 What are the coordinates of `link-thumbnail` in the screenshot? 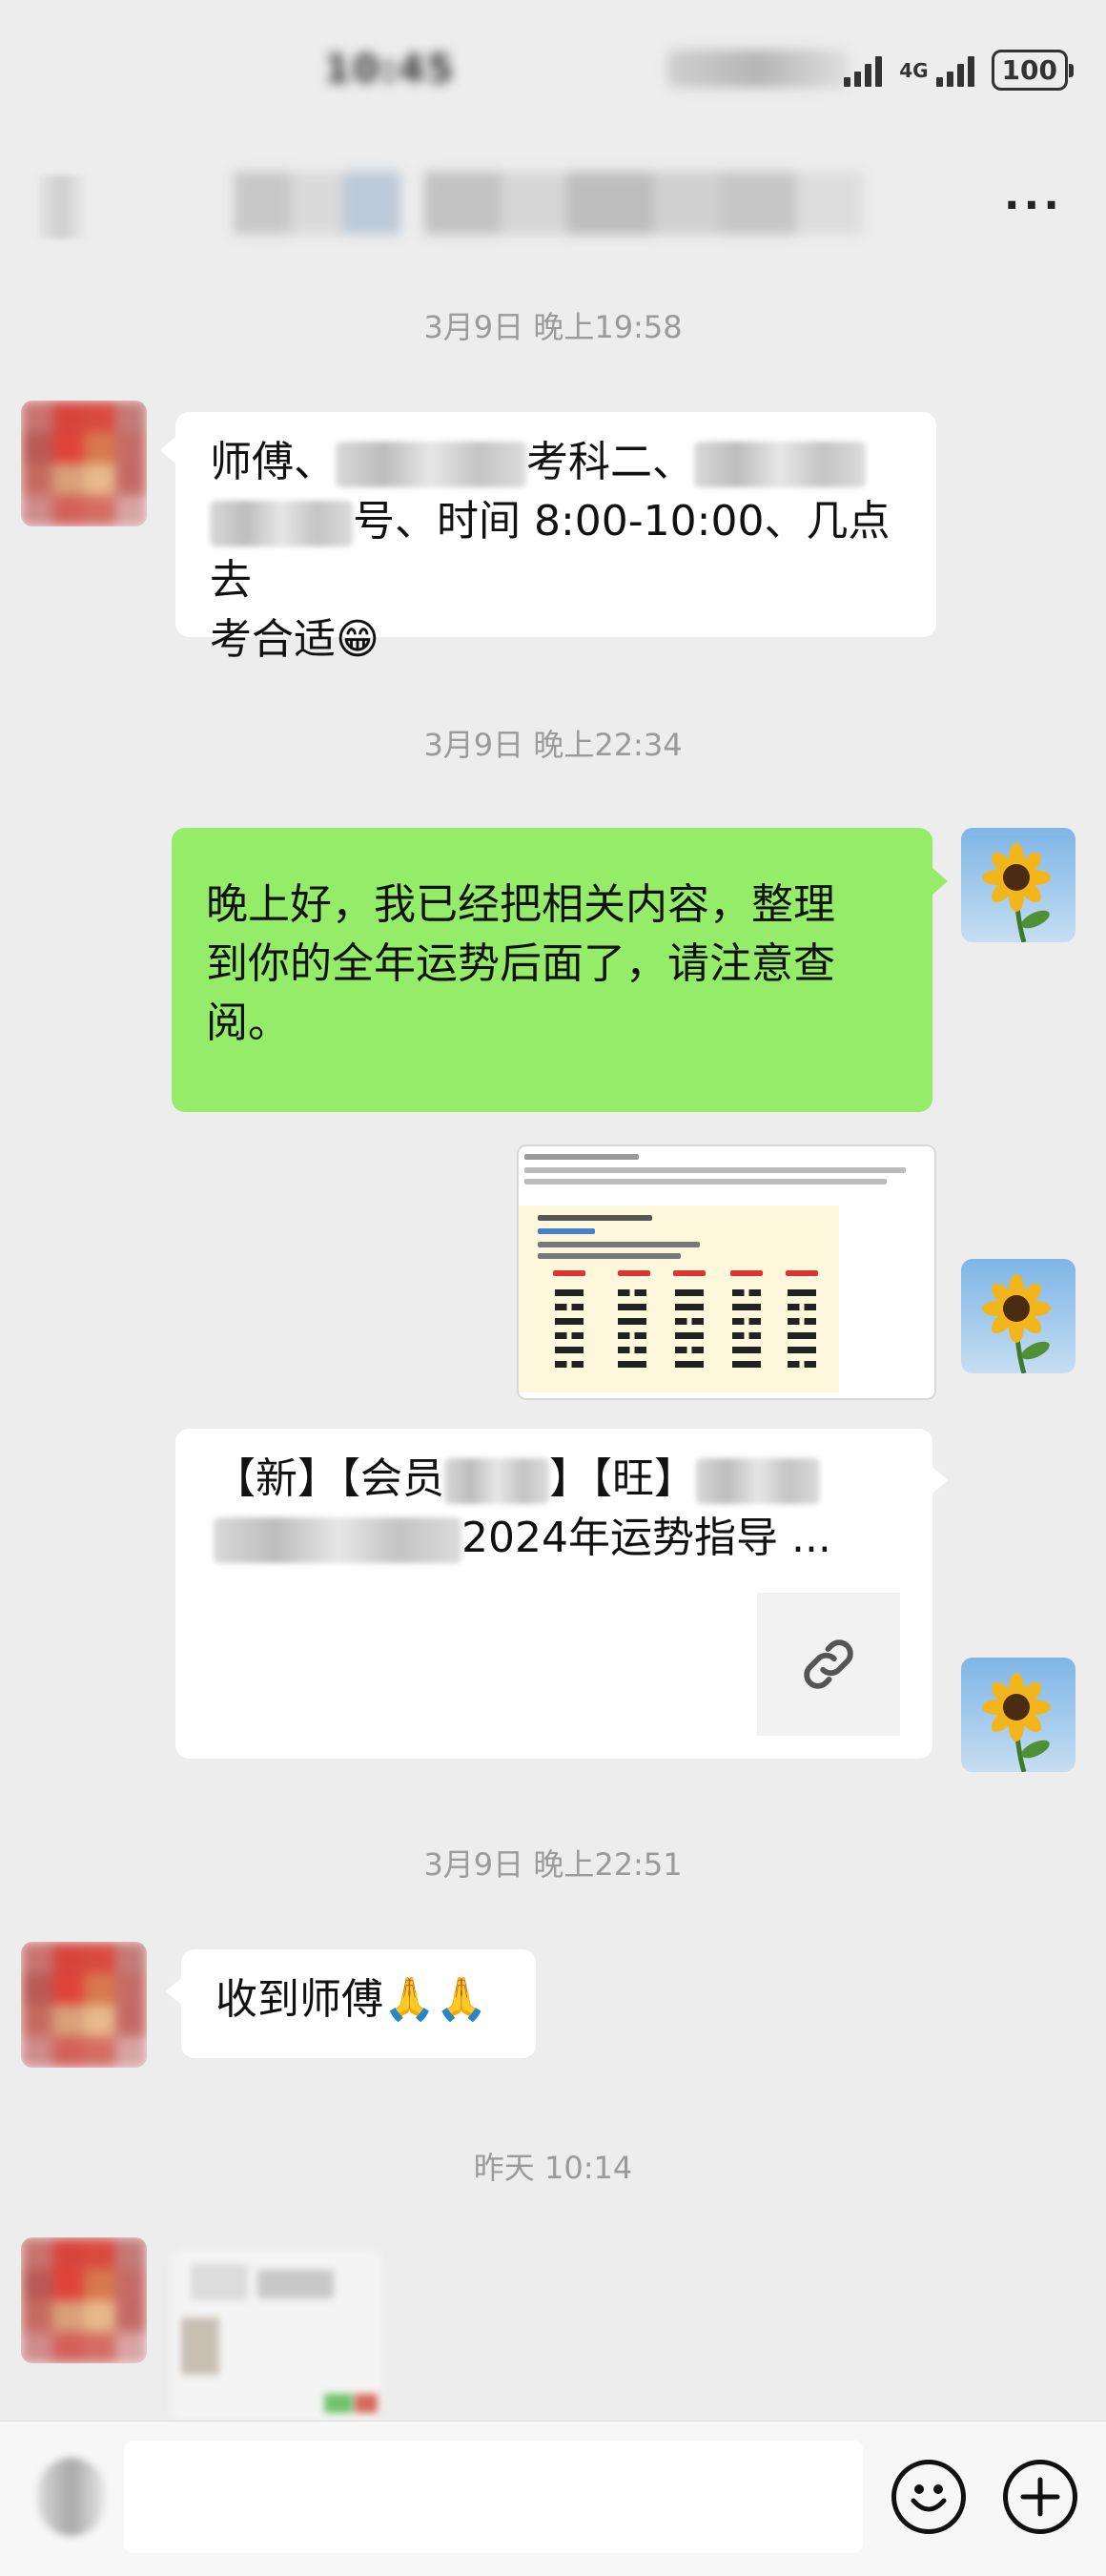 It's located at (828, 1664).